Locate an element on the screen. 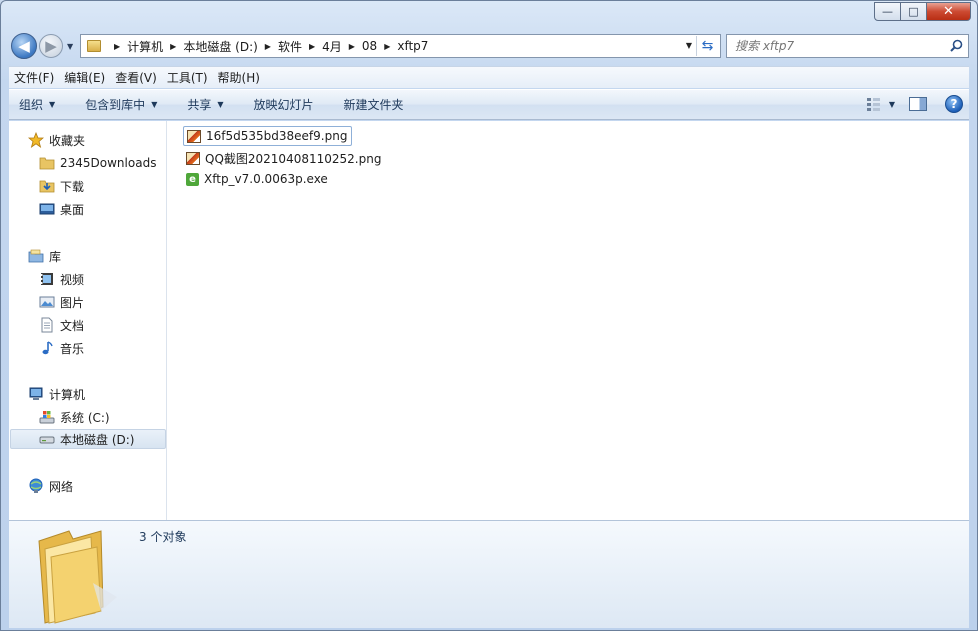 This screenshot has width=978, height=631. file-item: 16f5d535bd38eef9.png is located at coordinates (268, 136).